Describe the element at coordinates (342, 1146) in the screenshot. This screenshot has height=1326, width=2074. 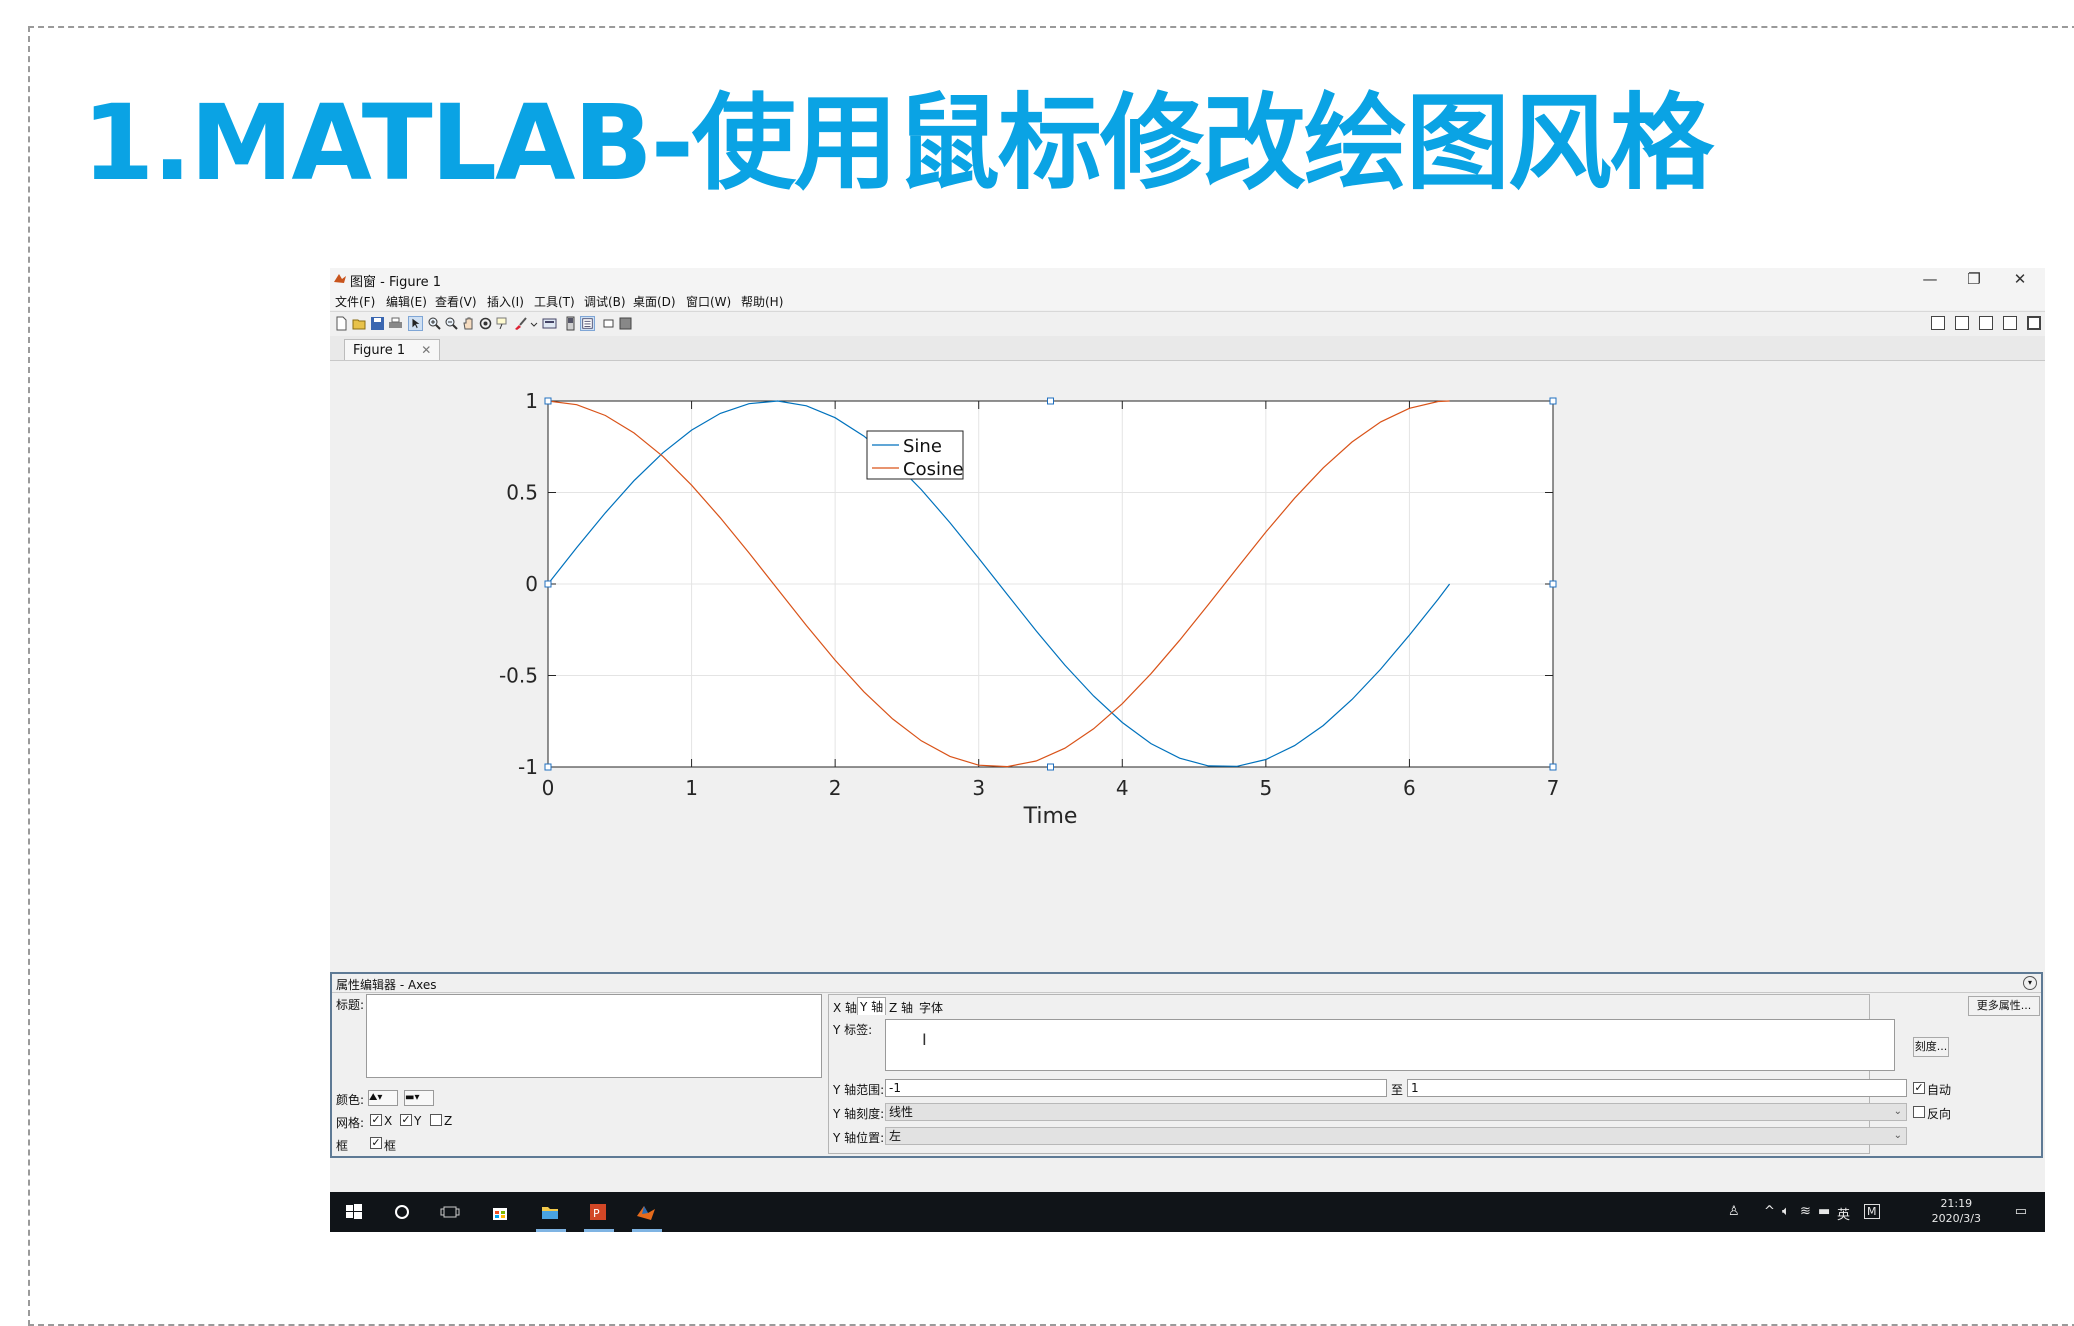
I see `box-label: 框` at that location.